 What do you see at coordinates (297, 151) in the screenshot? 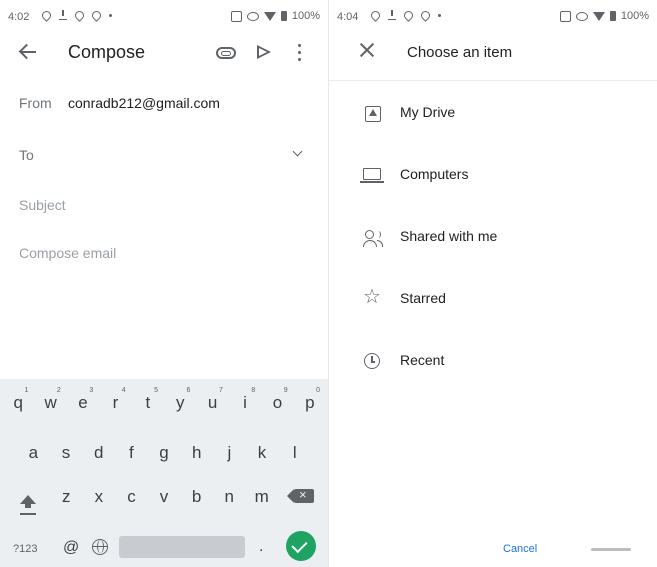
I see `chevron-down-icon` at bounding box center [297, 151].